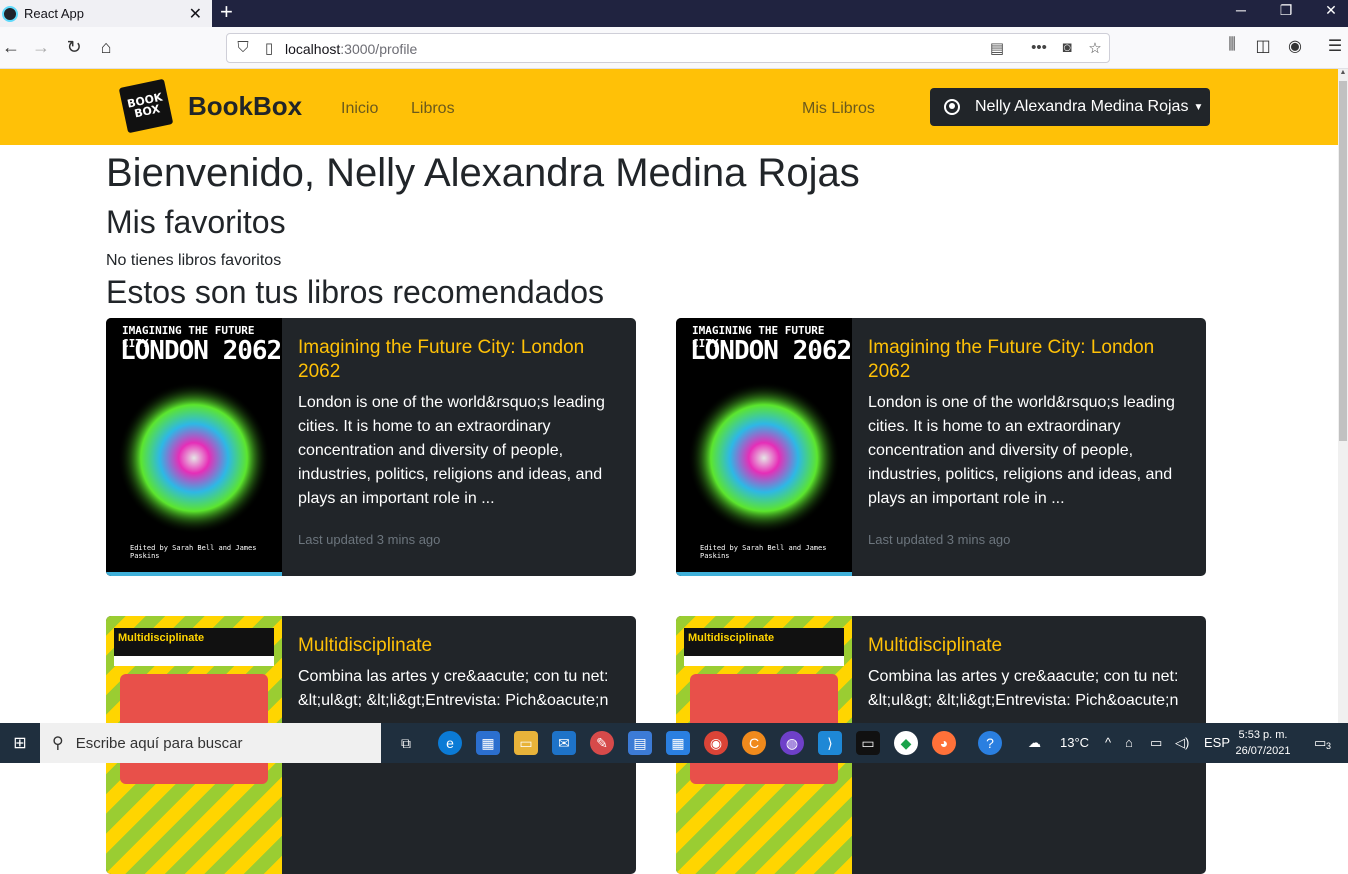 The image size is (1348, 874). Describe the element at coordinates (1263, 743) in the screenshot. I see `taskbar-clock: 5:53 p. m. 26/07/2021` at that location.